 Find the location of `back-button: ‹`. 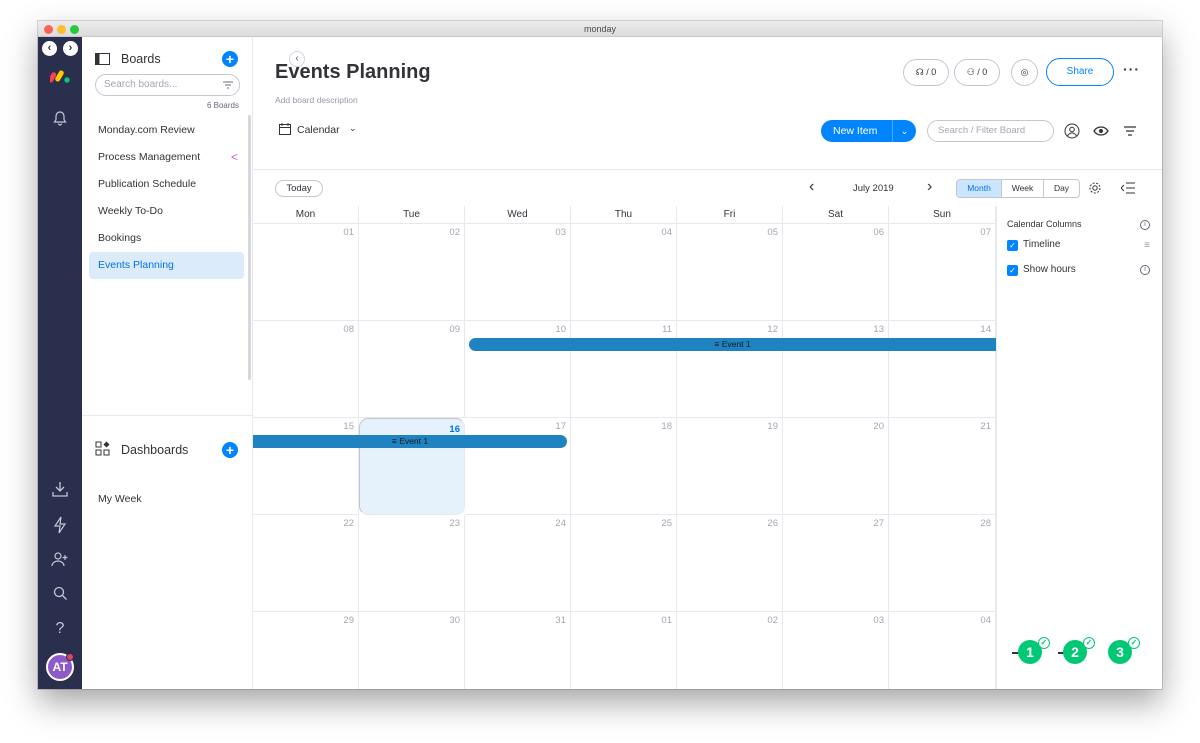

back-button: ‹ is located at coordinates (49, 48).